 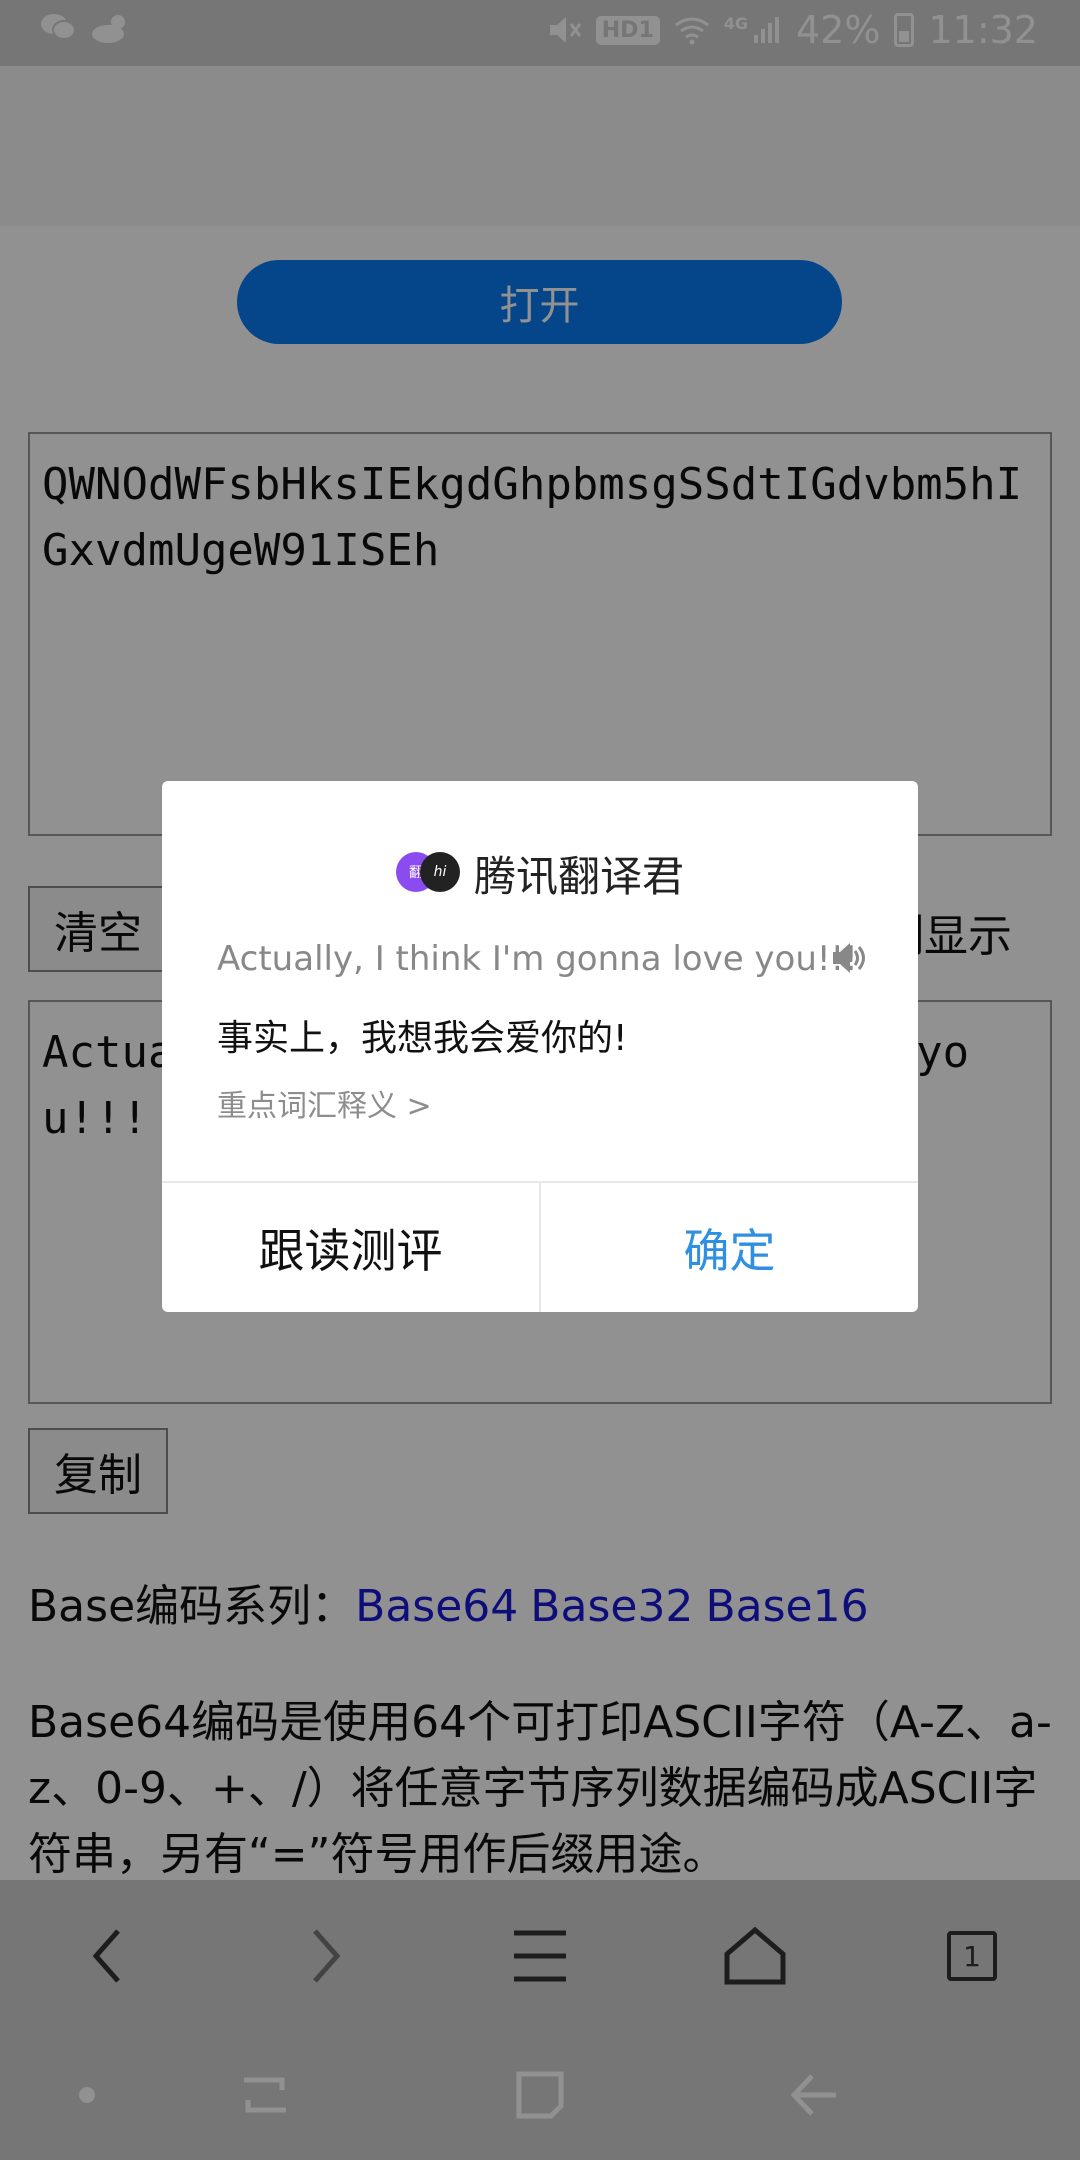 What do you see at coordinates (729, 1247) in the screenshot?
I see `confirm-button: 确定` at bounding box center [729, 1247].